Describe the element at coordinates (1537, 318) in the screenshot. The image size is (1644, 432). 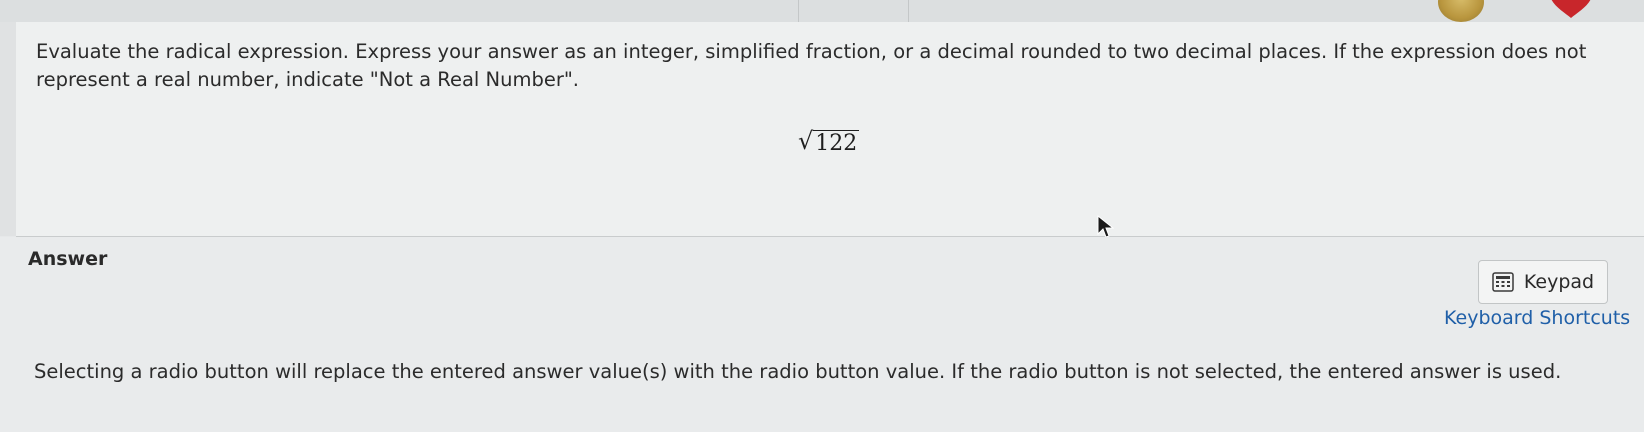
I see `keyboard-shortcuts-link: Keyboard Shortcuts` at that location.